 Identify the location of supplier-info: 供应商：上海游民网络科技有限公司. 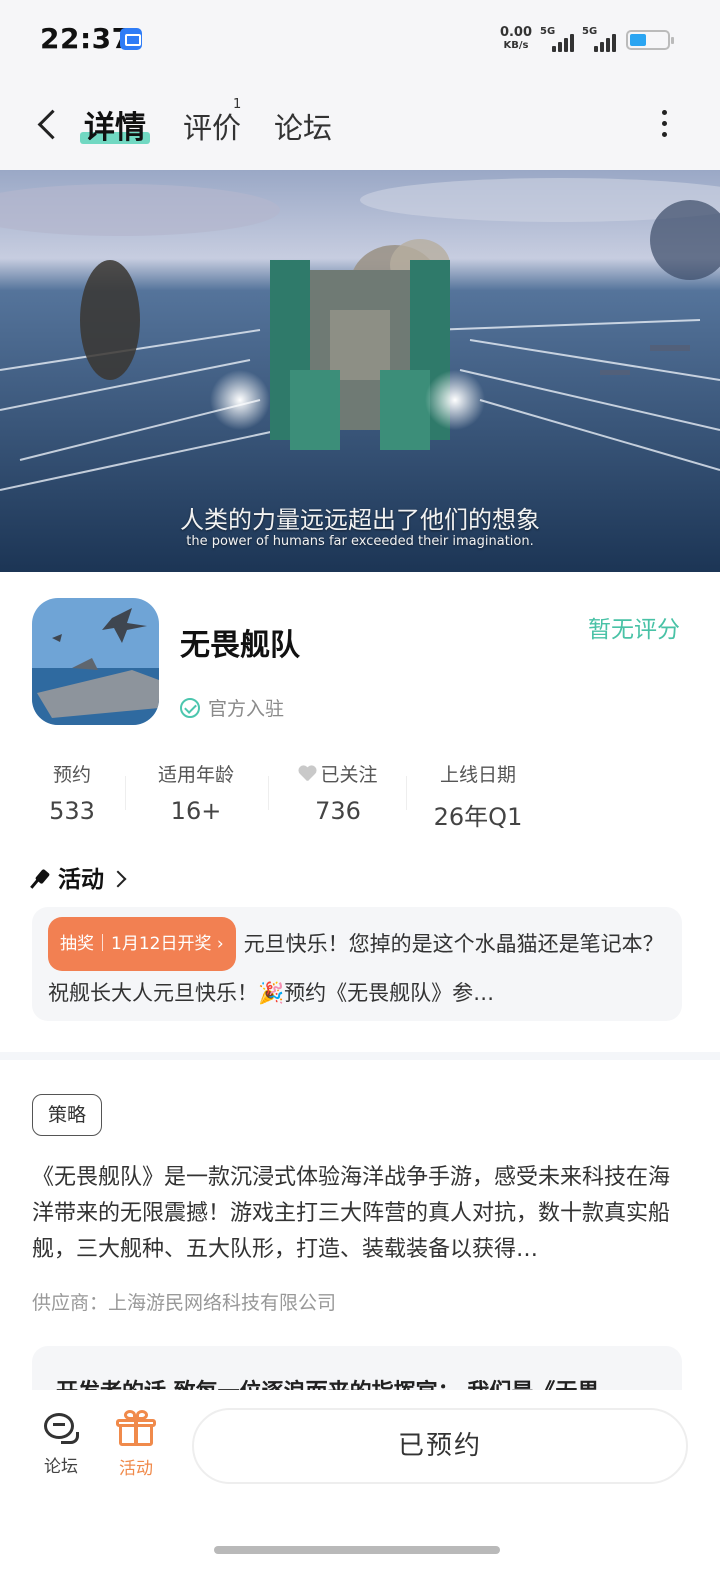
(184, 1303).